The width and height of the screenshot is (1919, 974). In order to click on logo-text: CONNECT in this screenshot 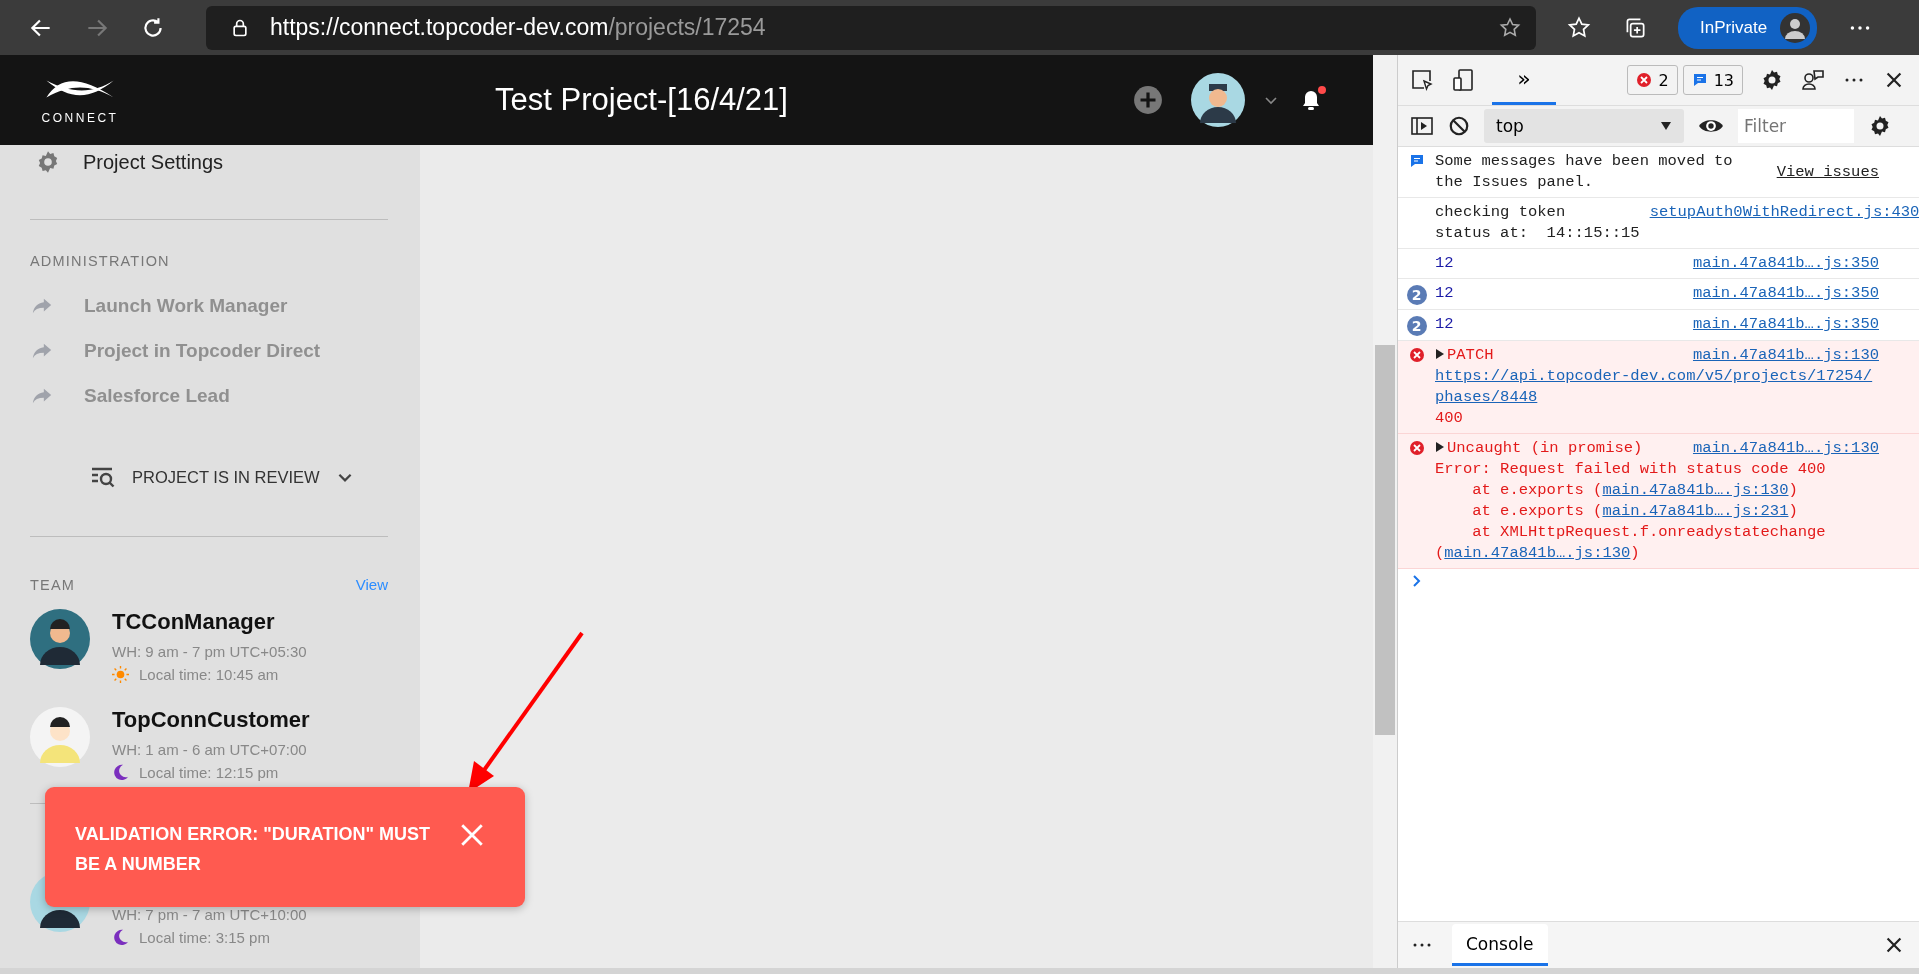, I will do `click(80, 118)`.